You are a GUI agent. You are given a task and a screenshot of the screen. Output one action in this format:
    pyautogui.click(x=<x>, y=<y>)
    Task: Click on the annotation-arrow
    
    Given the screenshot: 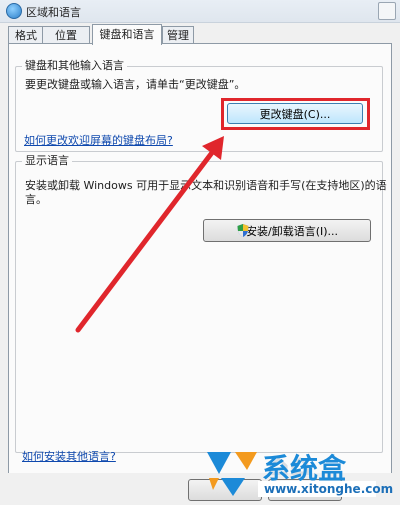 What is the action you would take?
    pyautogui.click(x=149, y=234)
    